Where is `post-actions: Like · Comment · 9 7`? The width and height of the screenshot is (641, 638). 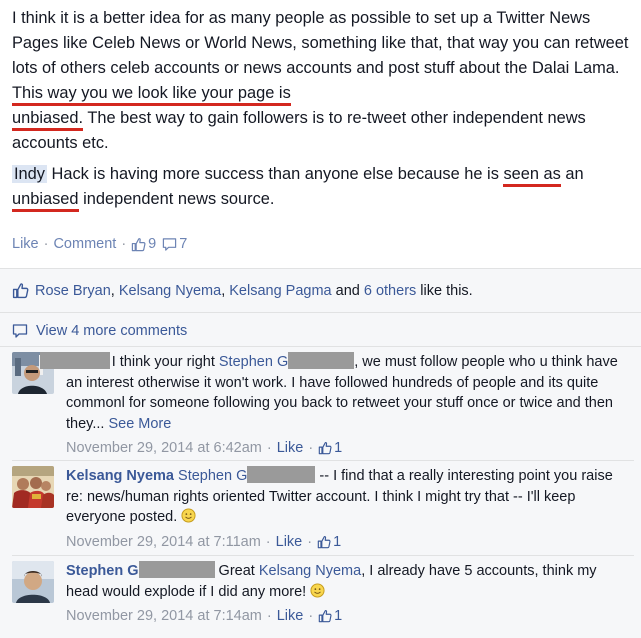
post-actions: Like · Comment · 9 7 is located at coordinates (102, 244).